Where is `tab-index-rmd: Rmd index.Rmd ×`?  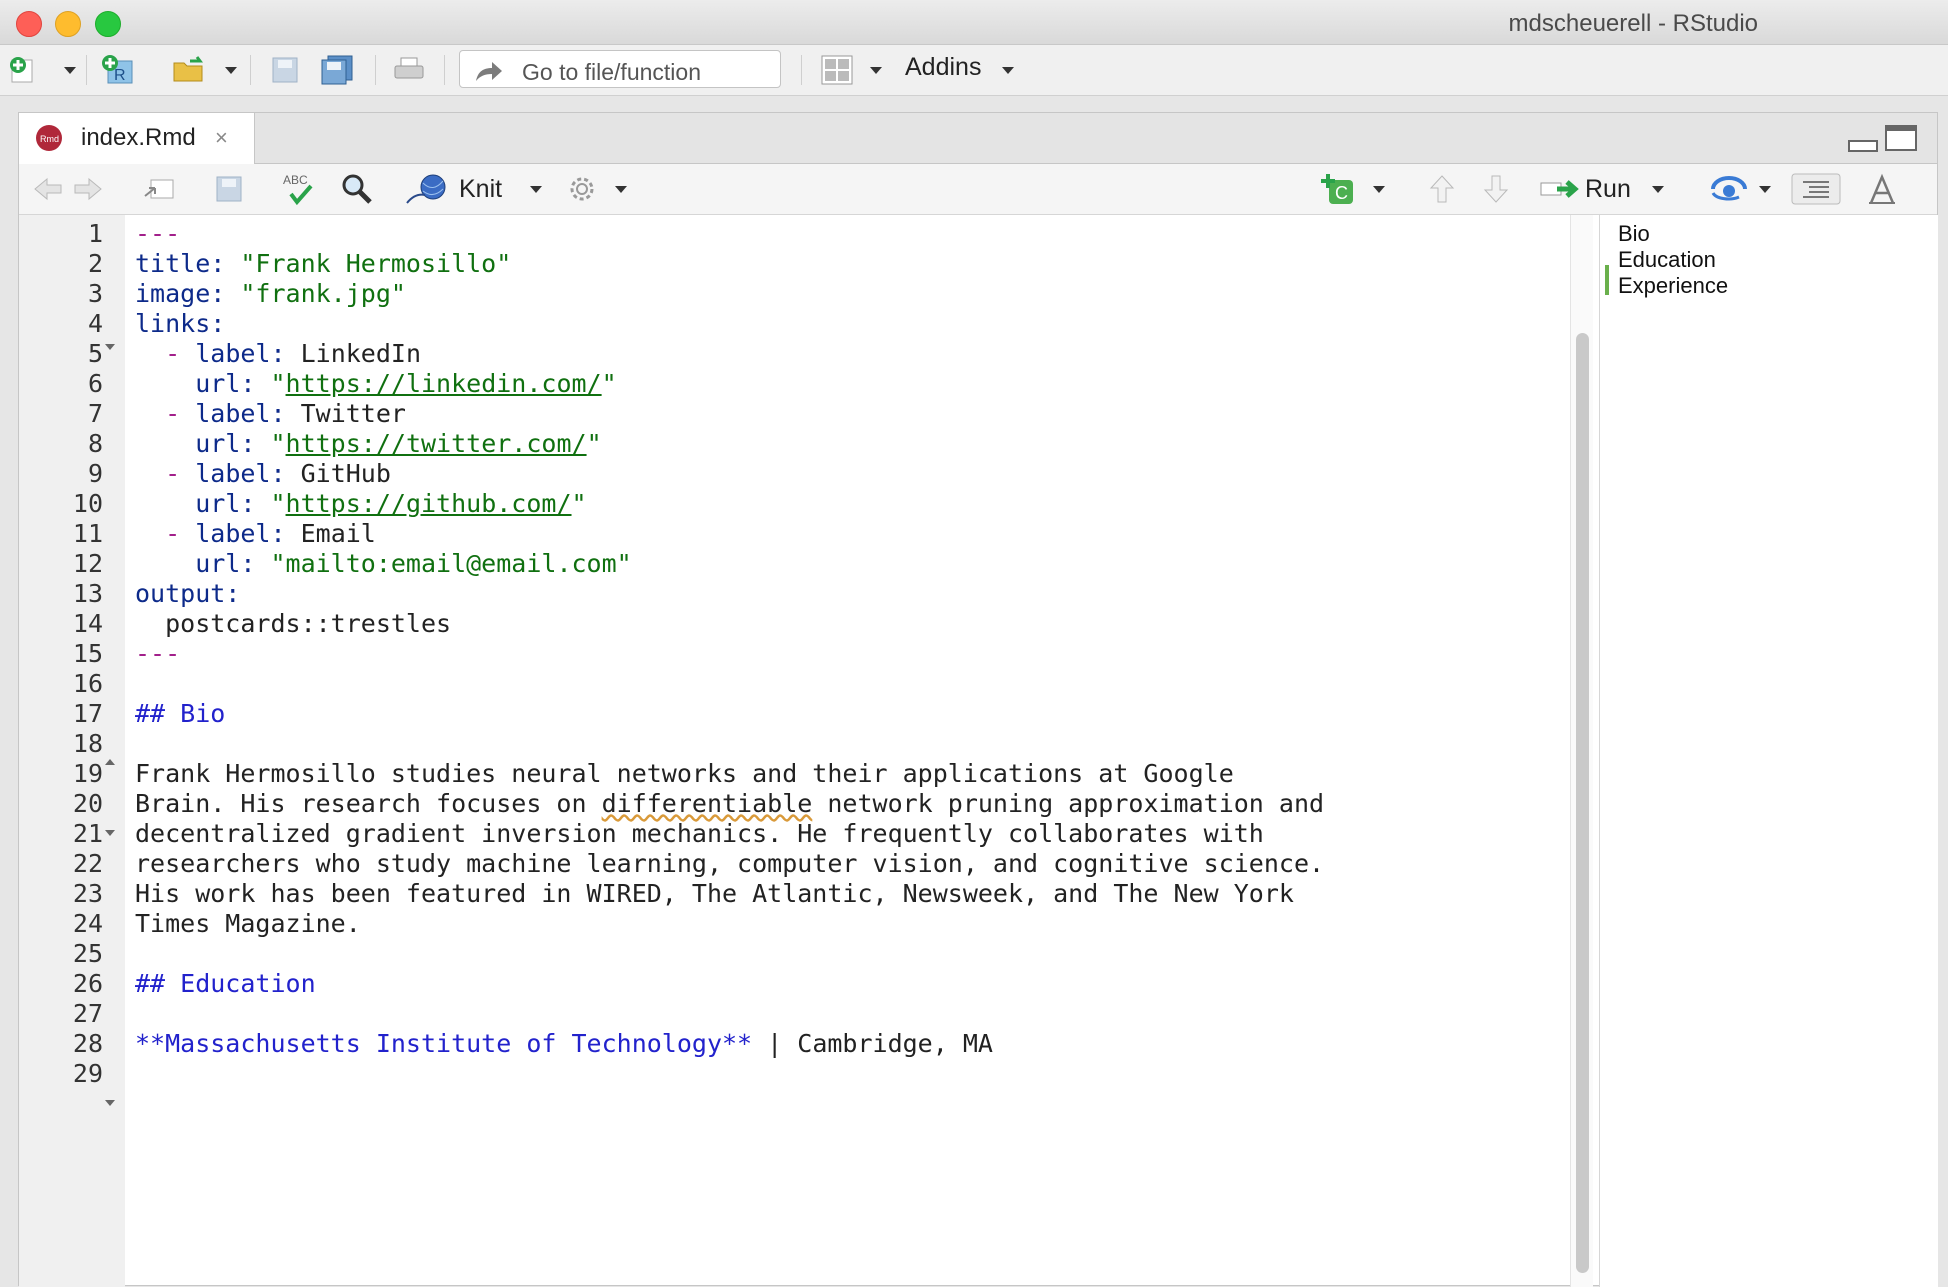 tab-index-rmd: Rmd index.Rmd × is located at coordinates (137, 138).